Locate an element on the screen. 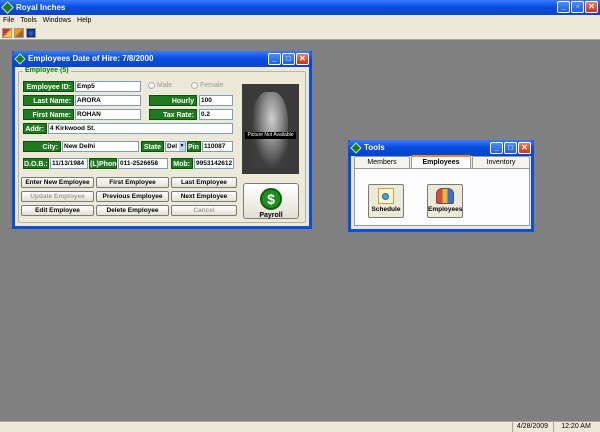 Image resolution: width=600 pixels, height=432 pixels. app-window-controls: _ ▫ ✕ is located at coordinates (577, 7).